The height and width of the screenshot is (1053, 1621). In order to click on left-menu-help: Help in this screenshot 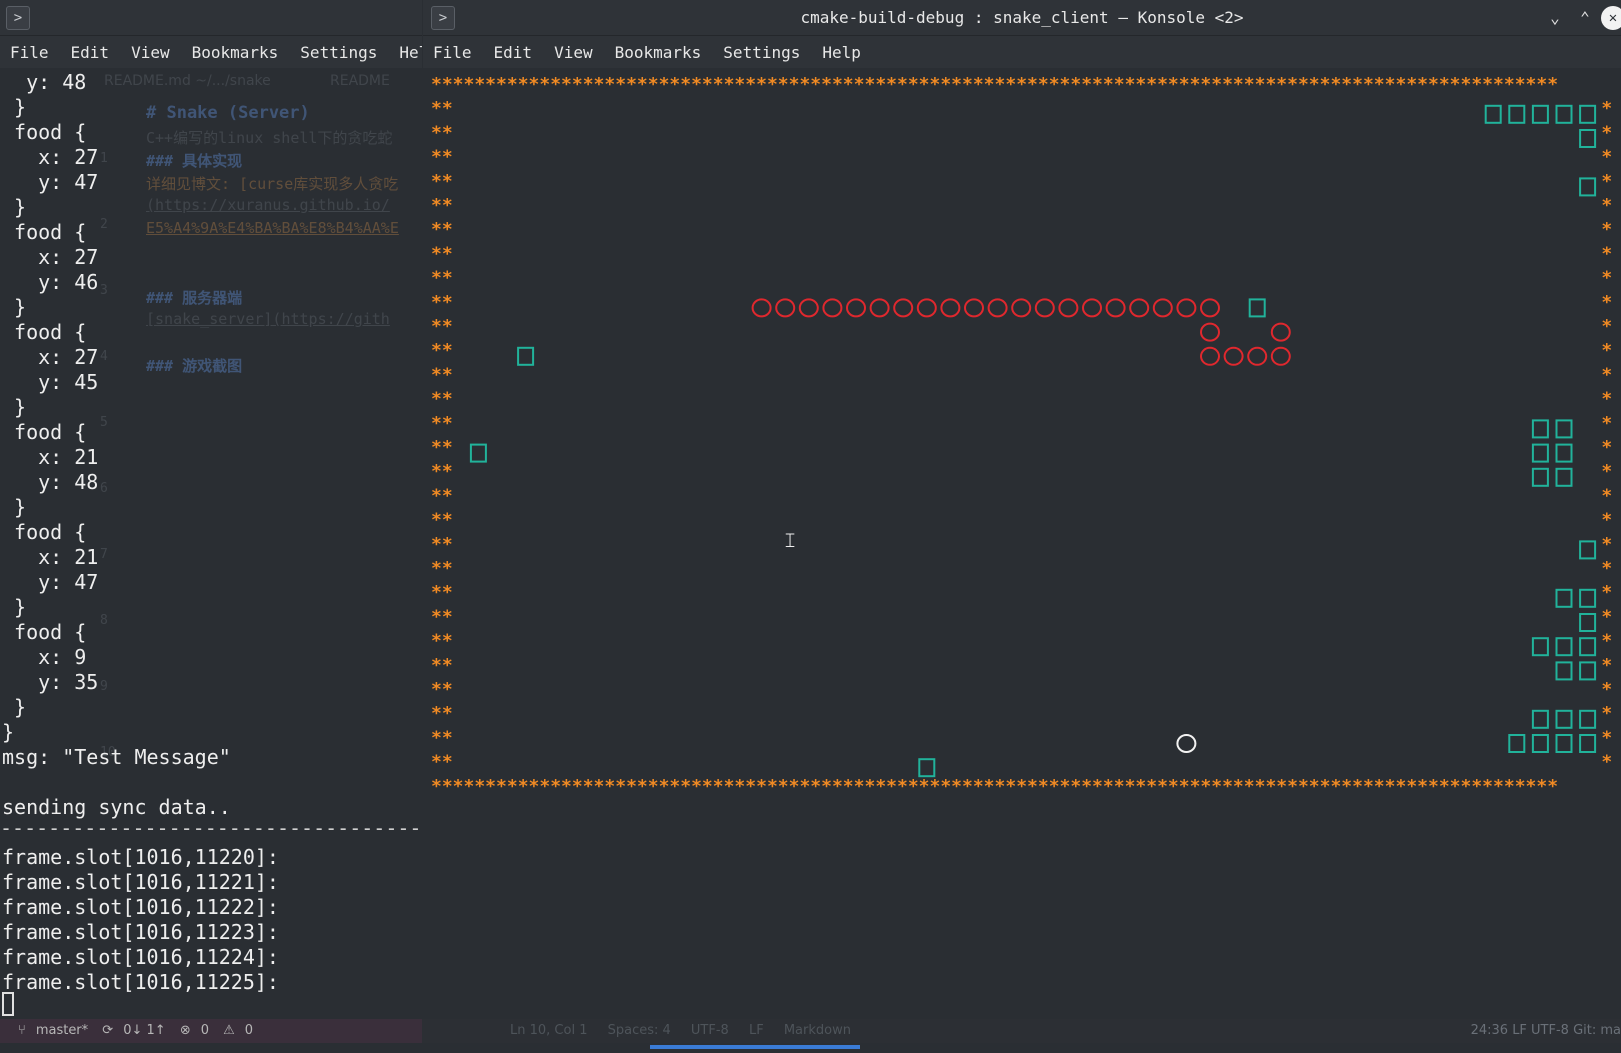, I will do `click(410, 52)`.